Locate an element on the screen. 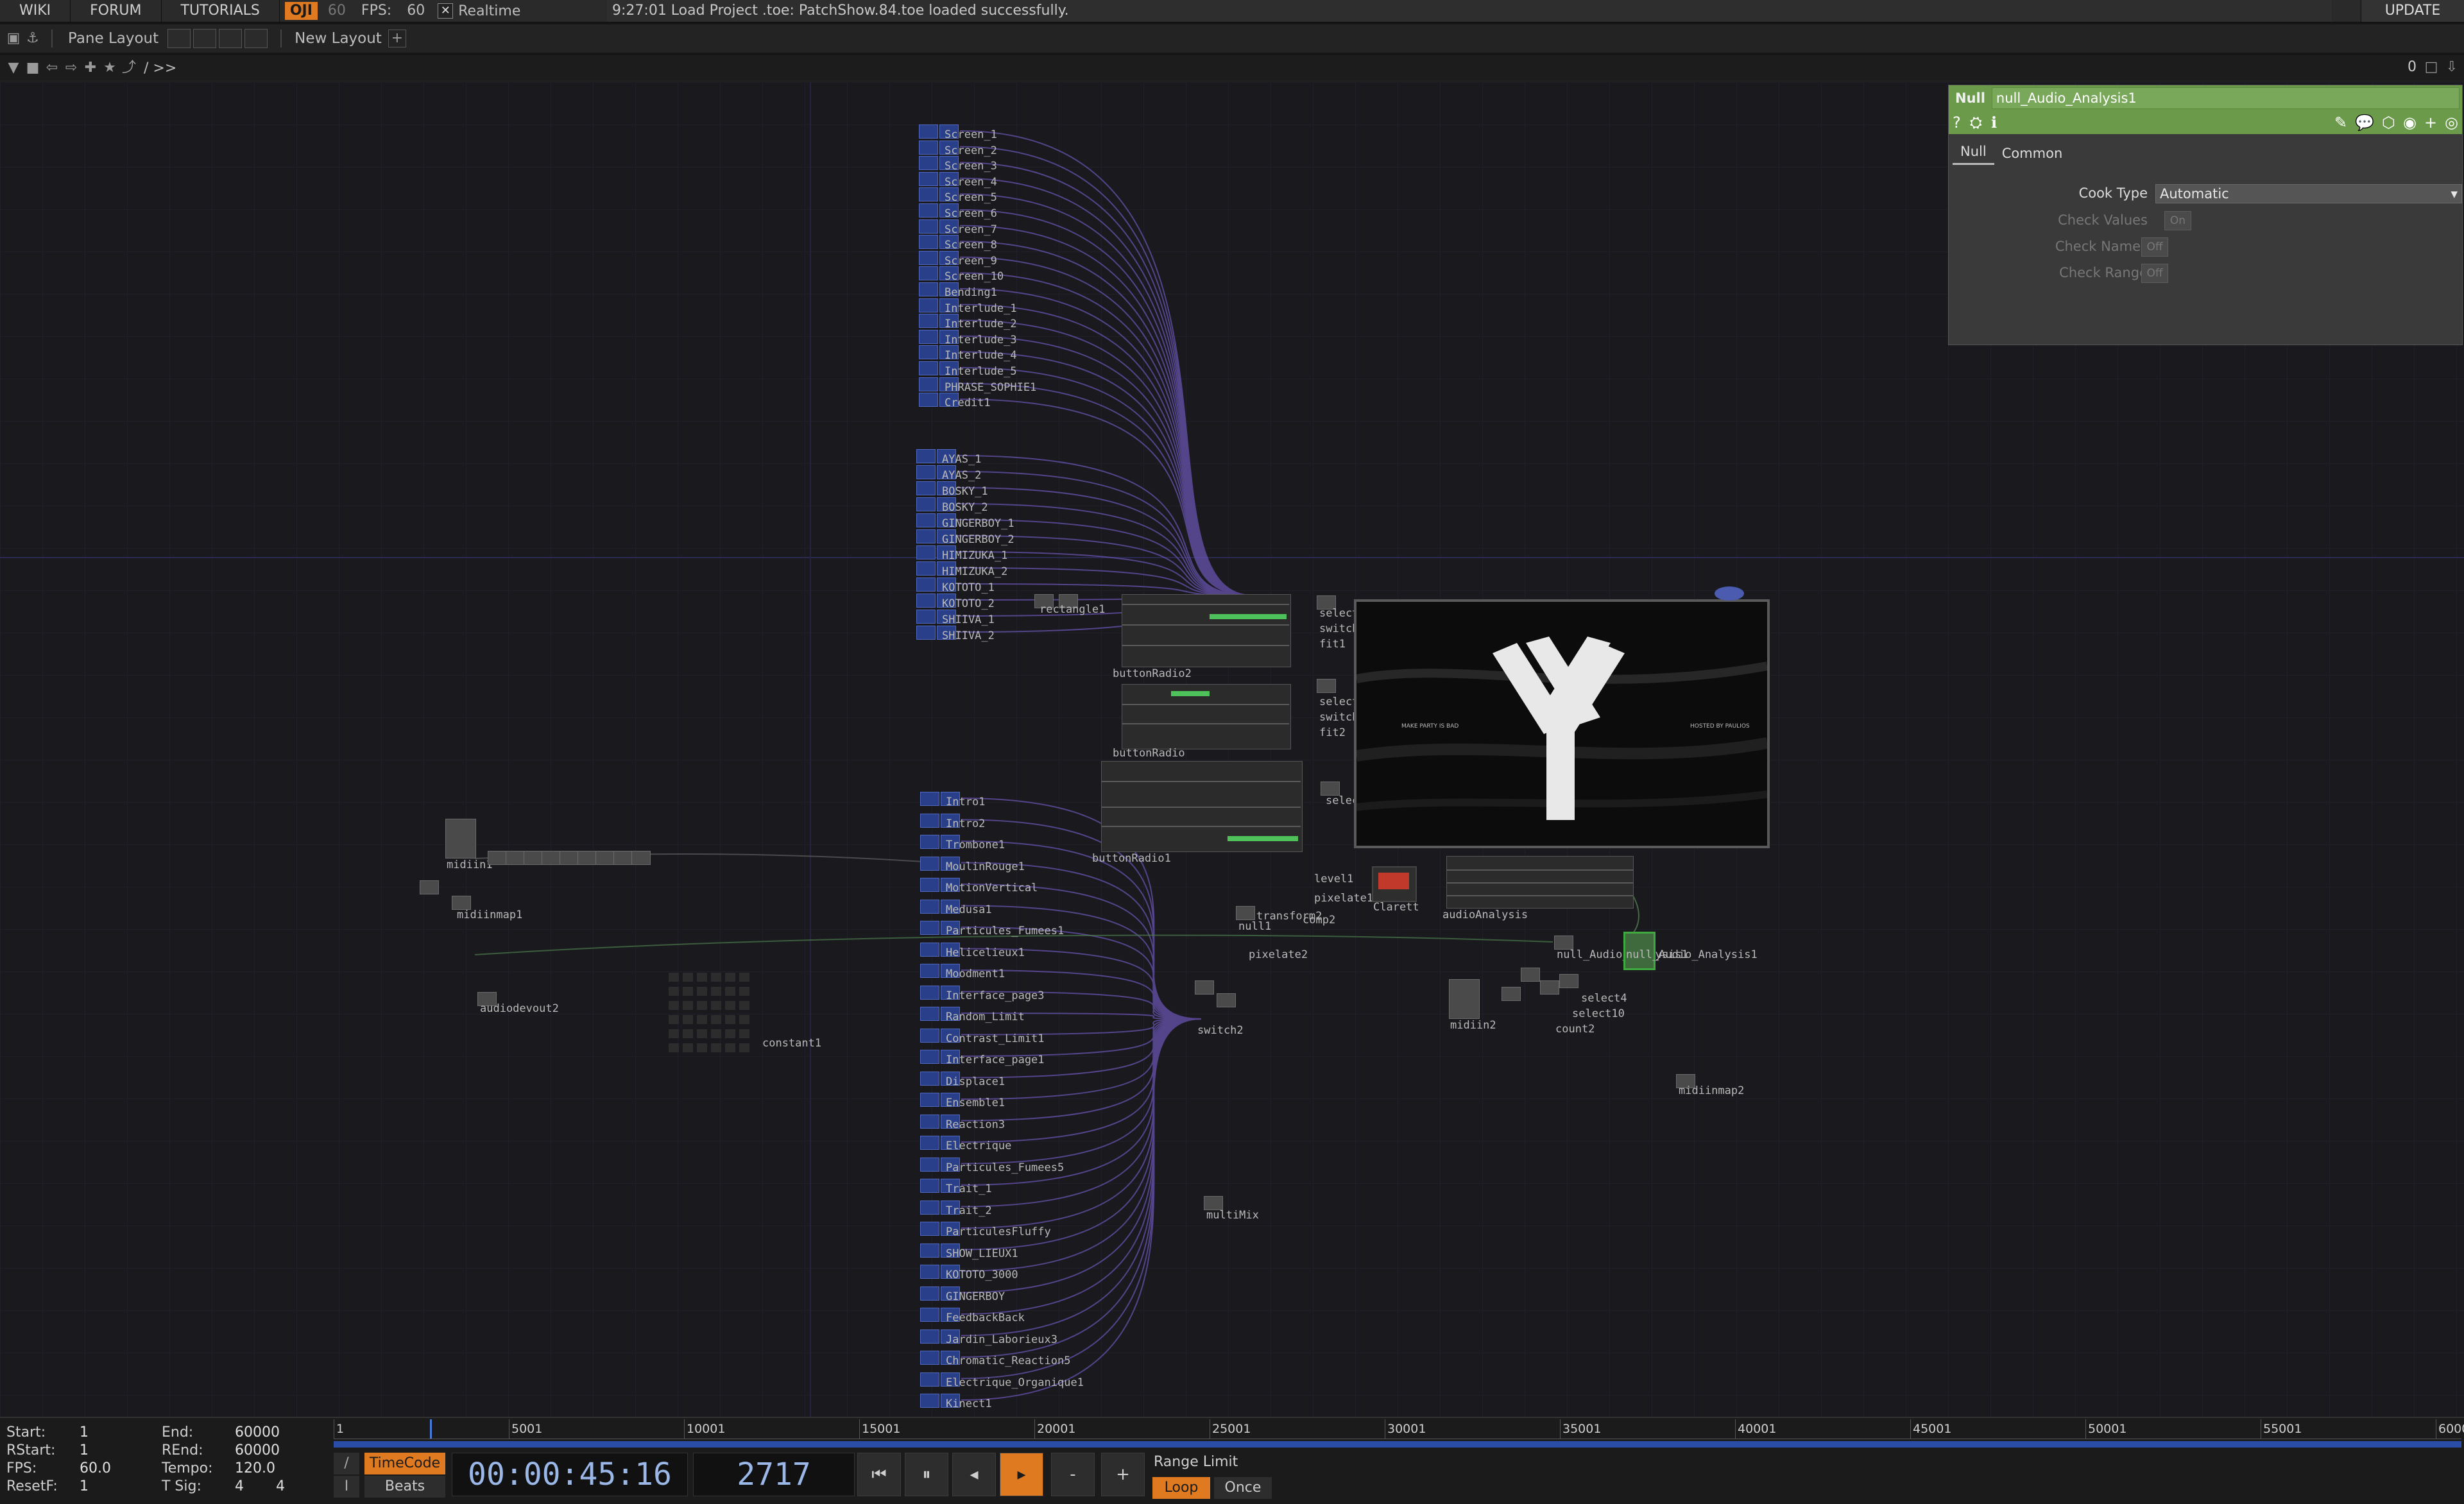 Image resolution: width=2464 pixels, height=1504 pixels. audio-analysis-panel is located at coordinates (1540, 883).